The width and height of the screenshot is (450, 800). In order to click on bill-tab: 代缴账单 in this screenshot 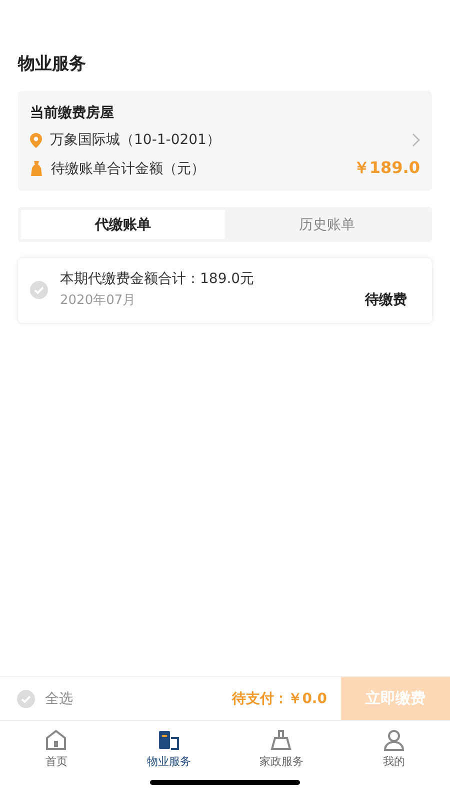, I will do `click(123, 224)`.